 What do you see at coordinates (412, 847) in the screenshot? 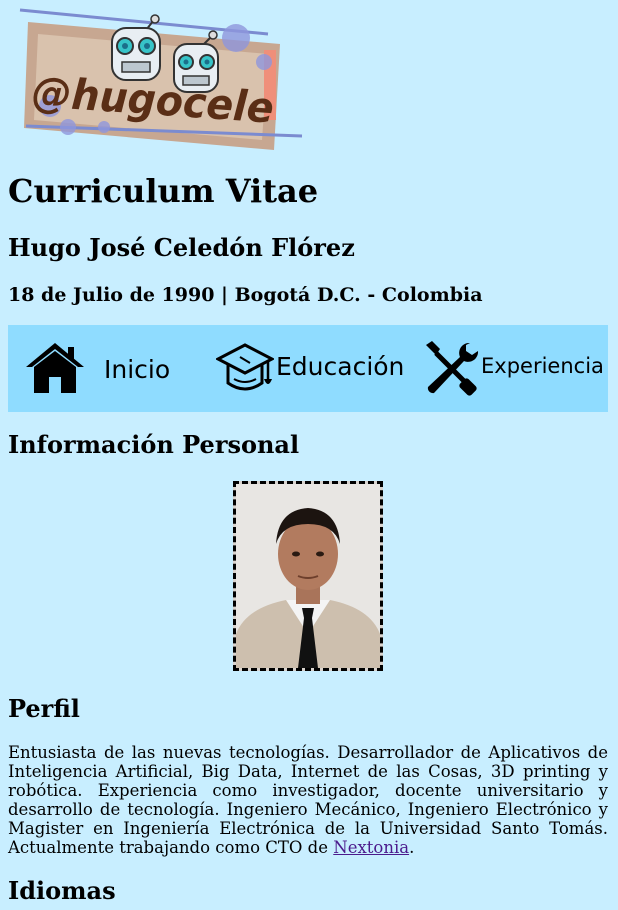
I see `profile-suffix: .` at bounding box center [412, 847].